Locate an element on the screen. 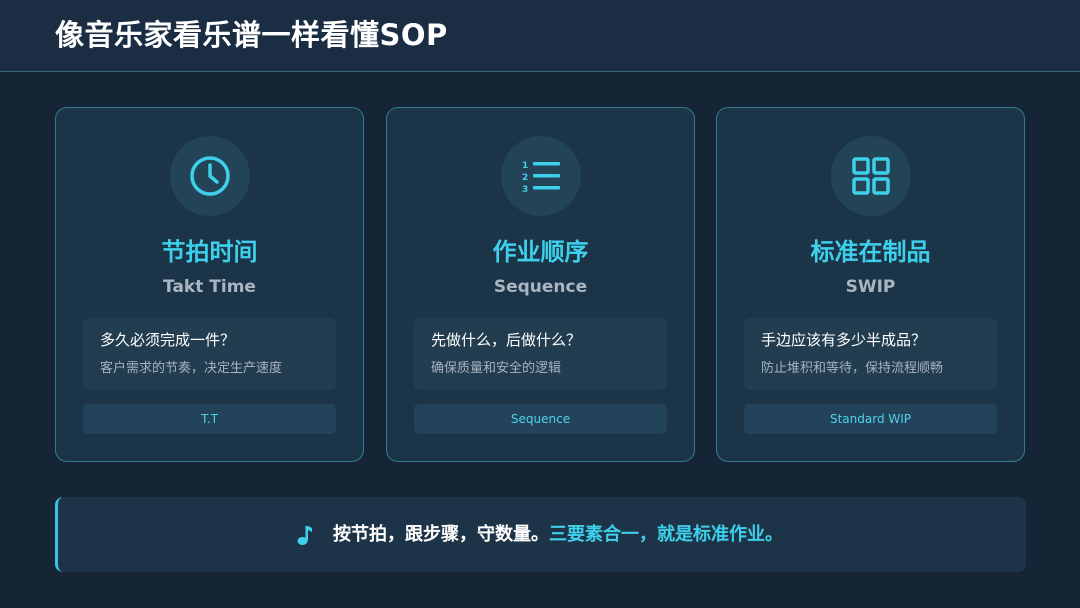 The image size is (1080, 608). card-title: 作业顺序 is located at coordinates (540, 252).